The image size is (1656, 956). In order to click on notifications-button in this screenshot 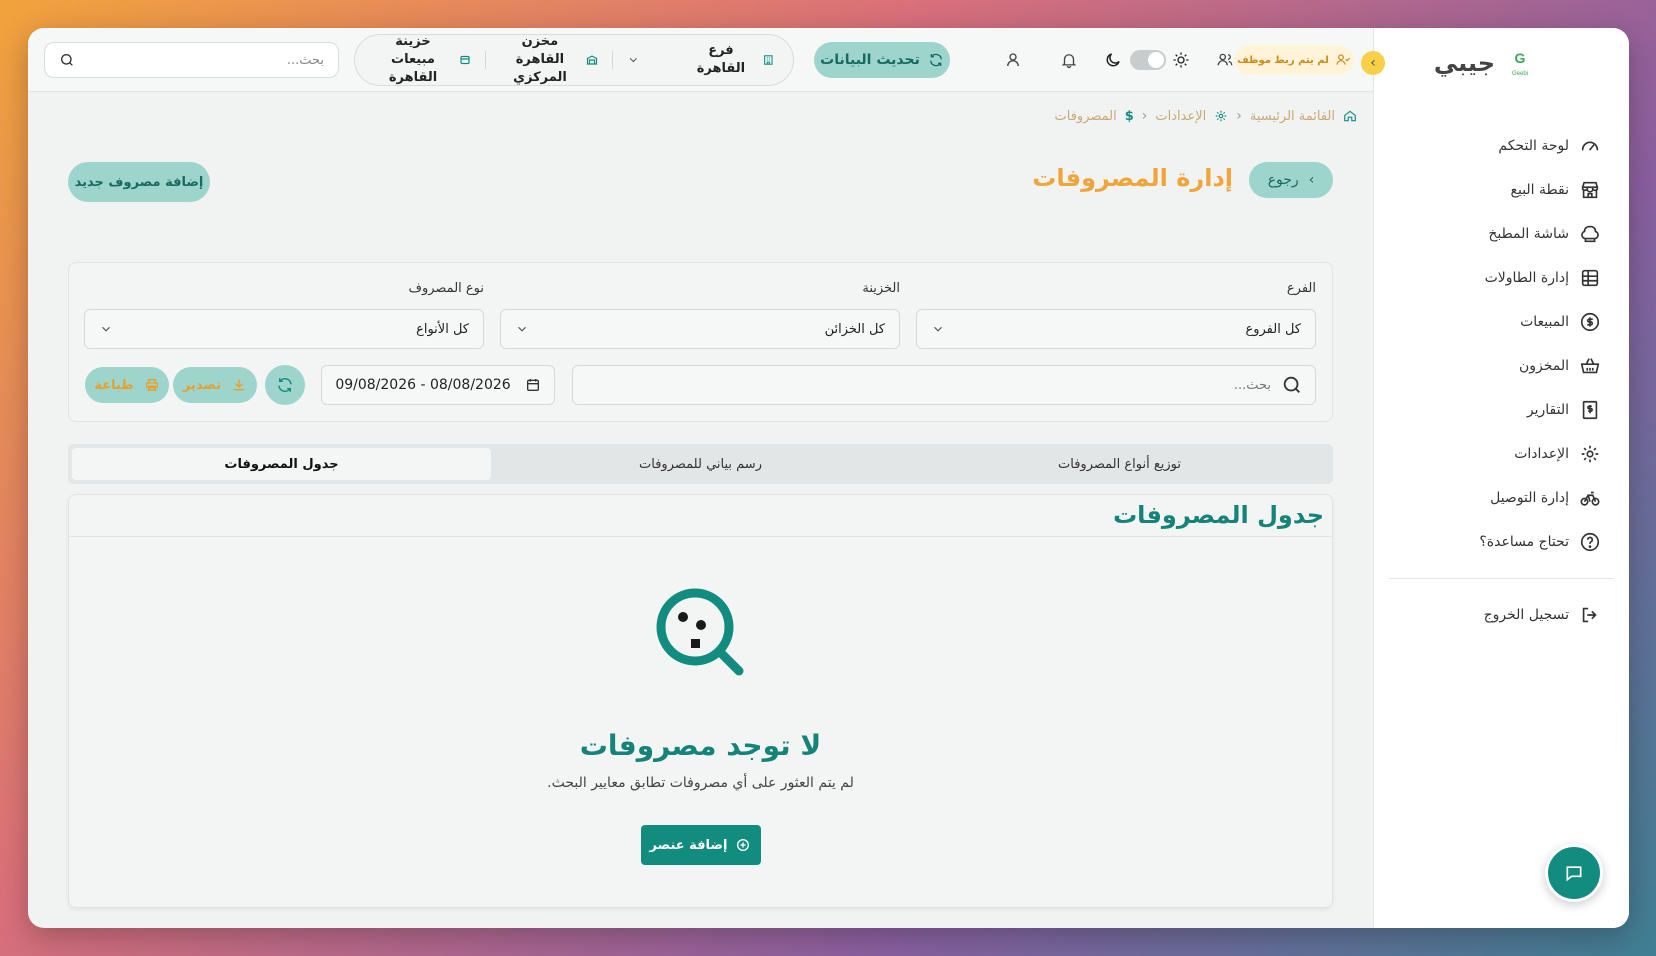, I will do `click(1069, 60)`.